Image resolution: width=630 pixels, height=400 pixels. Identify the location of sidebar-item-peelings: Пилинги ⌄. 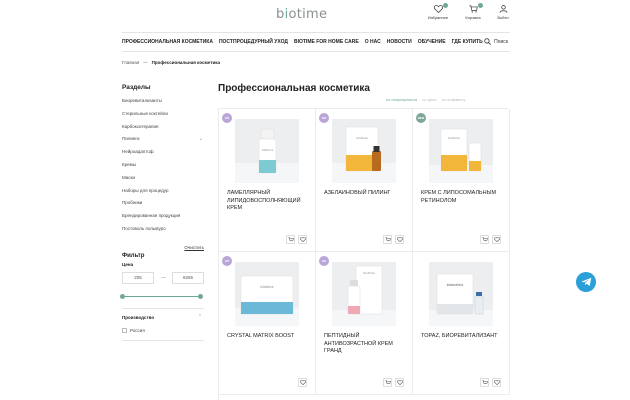
(164, 141).